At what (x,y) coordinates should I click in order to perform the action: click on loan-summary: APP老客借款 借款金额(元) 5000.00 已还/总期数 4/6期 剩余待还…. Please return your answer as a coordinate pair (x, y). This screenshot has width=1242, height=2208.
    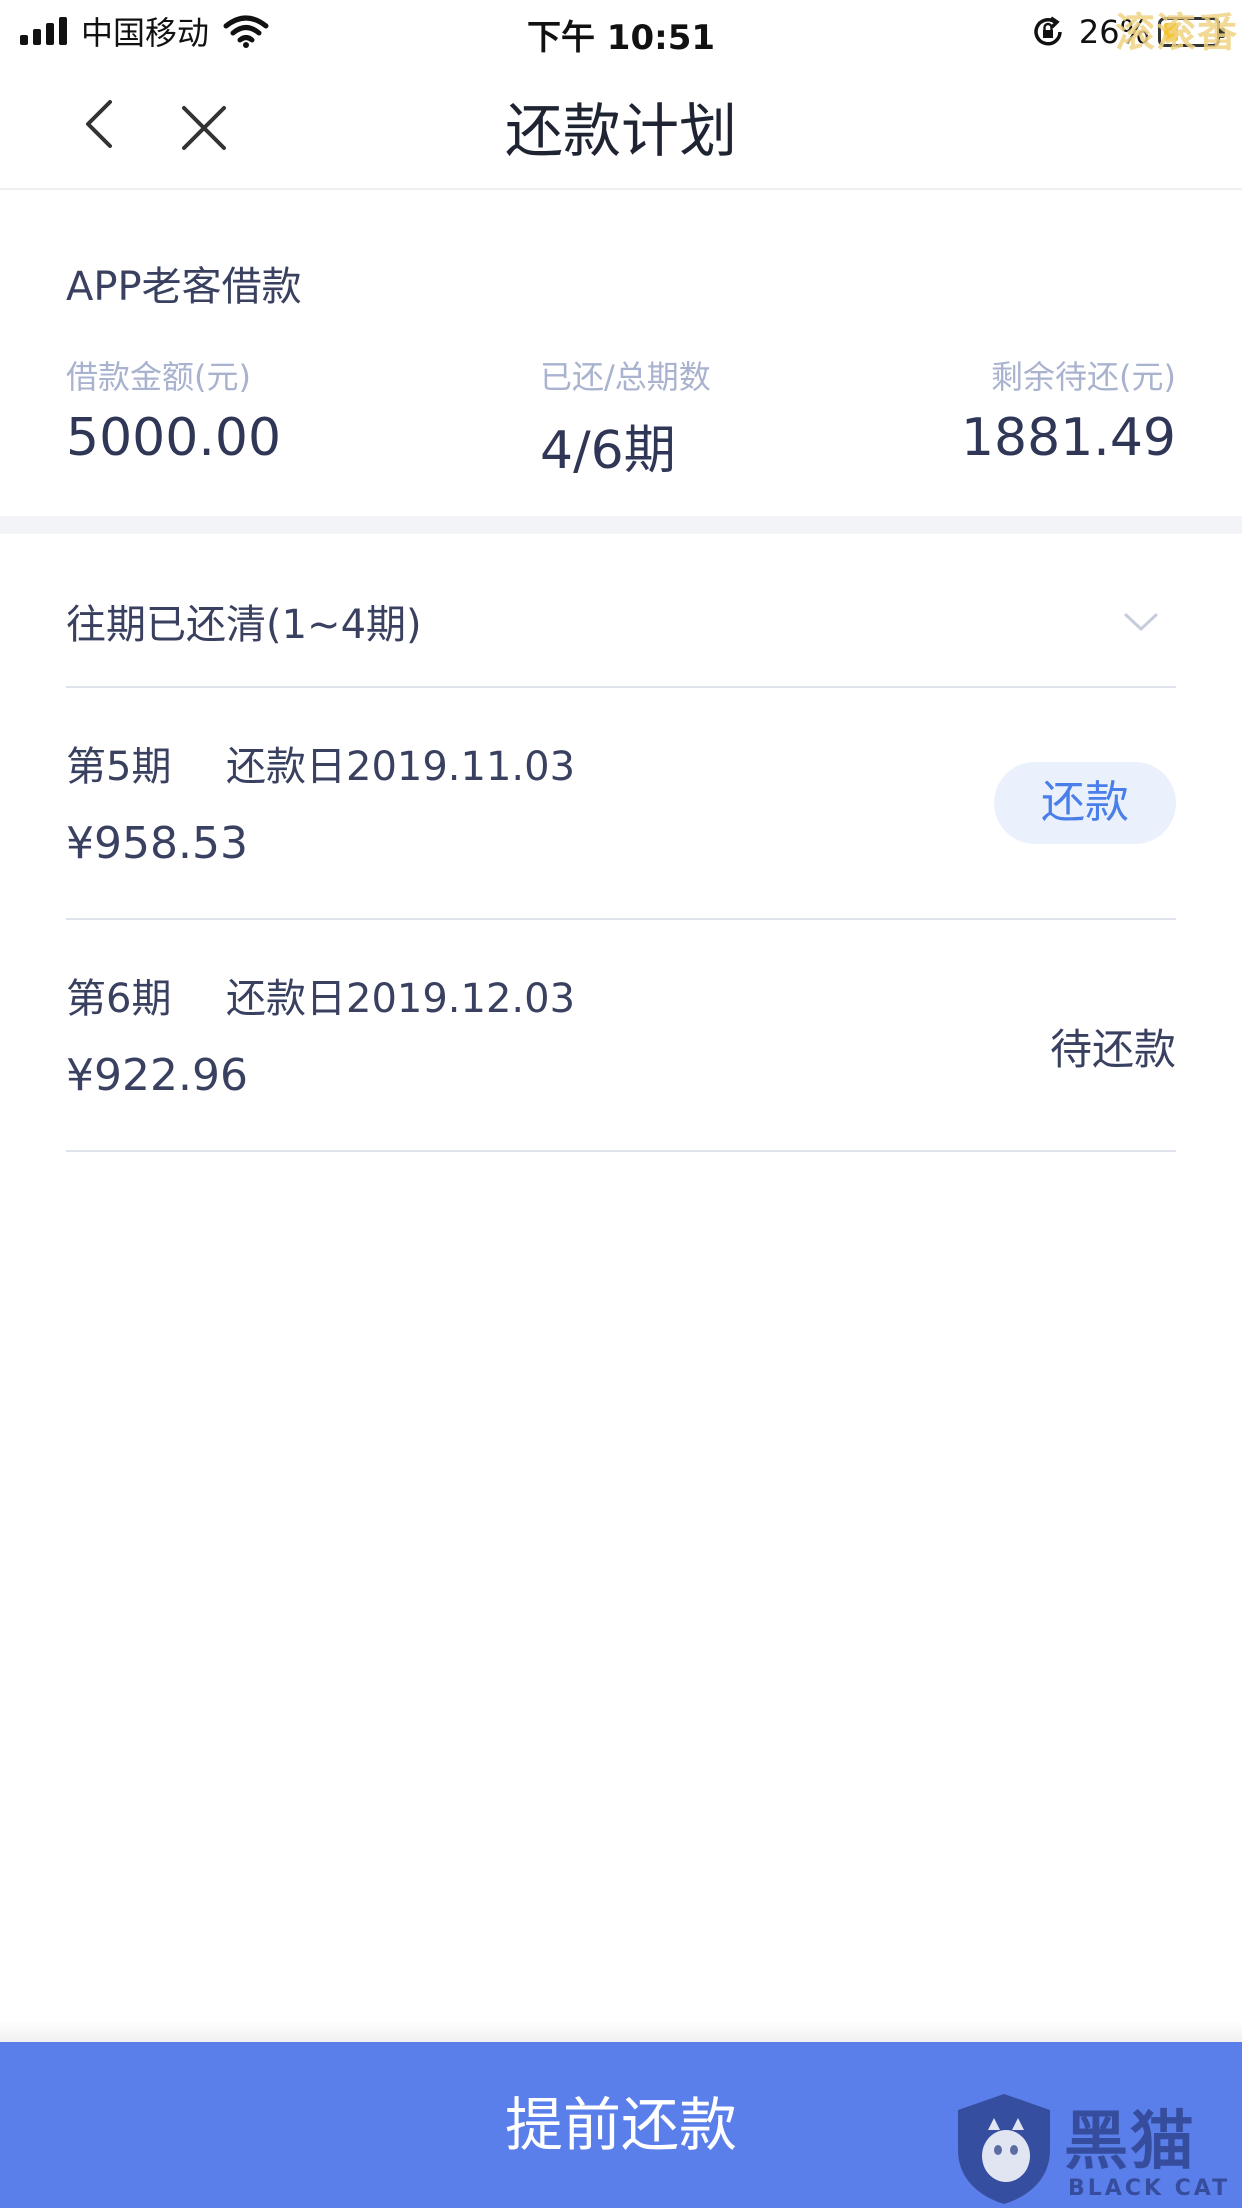
    Looking at the image, I should click on (621, 354).